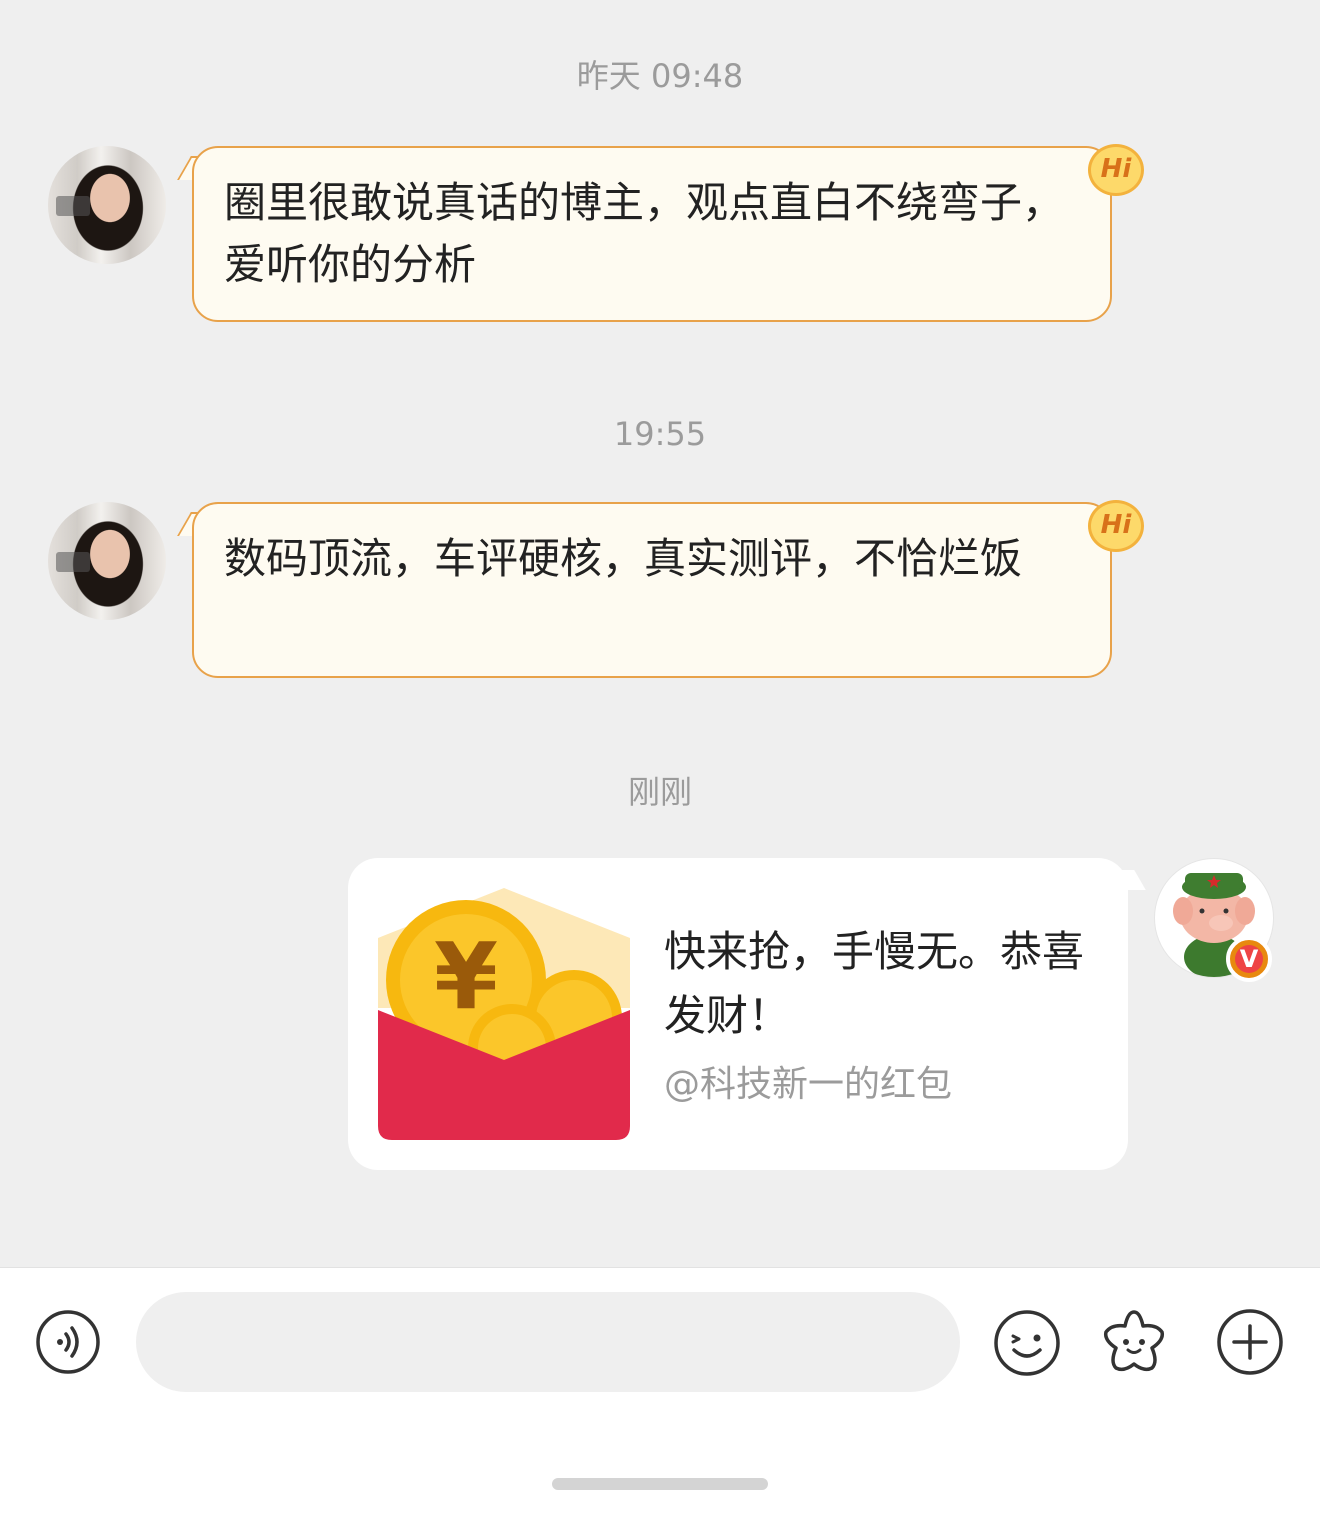 Image resolution: width=1320 pixels, height=1520 pixels. I want to click on red-packet-icon: ¥, so click(504, 1014).